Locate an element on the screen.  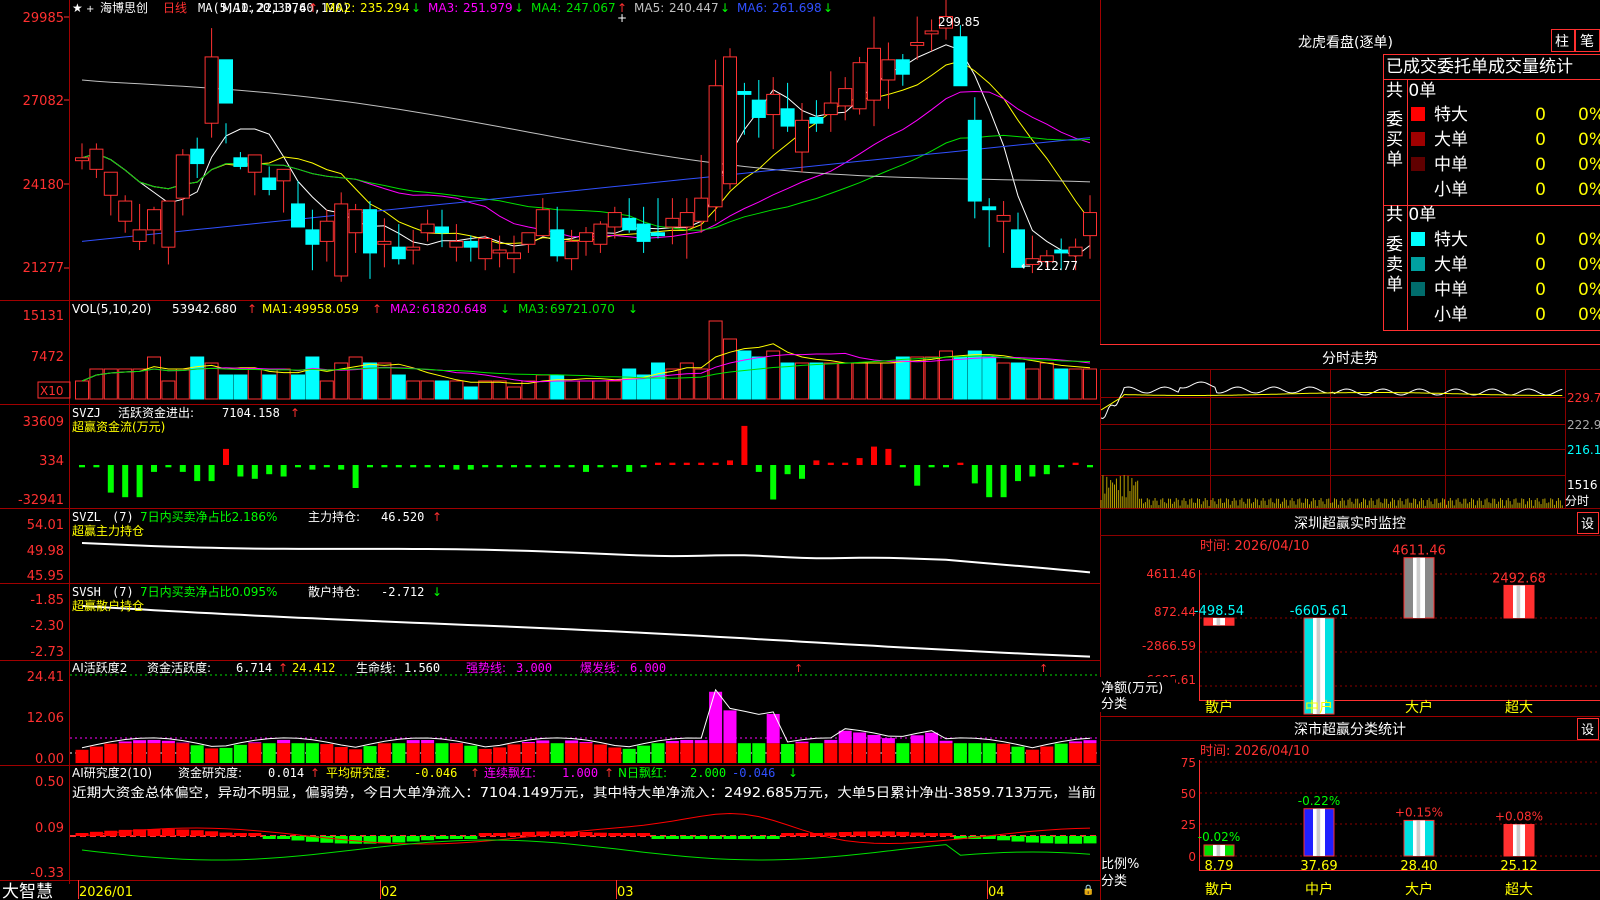
period-label: 日线 is located at coordinates (175, 8).